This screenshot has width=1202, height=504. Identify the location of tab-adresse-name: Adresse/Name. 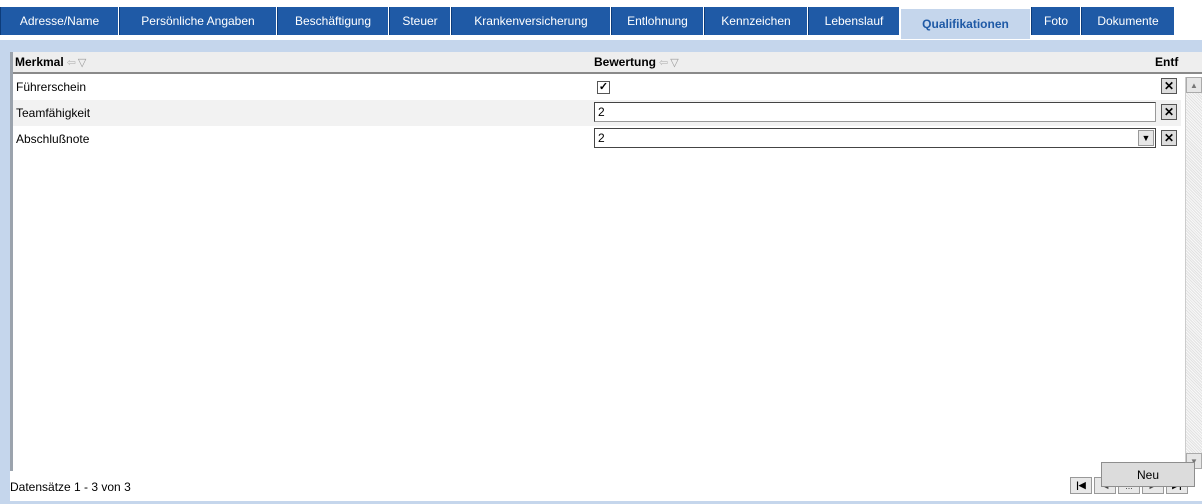
(59, 21).